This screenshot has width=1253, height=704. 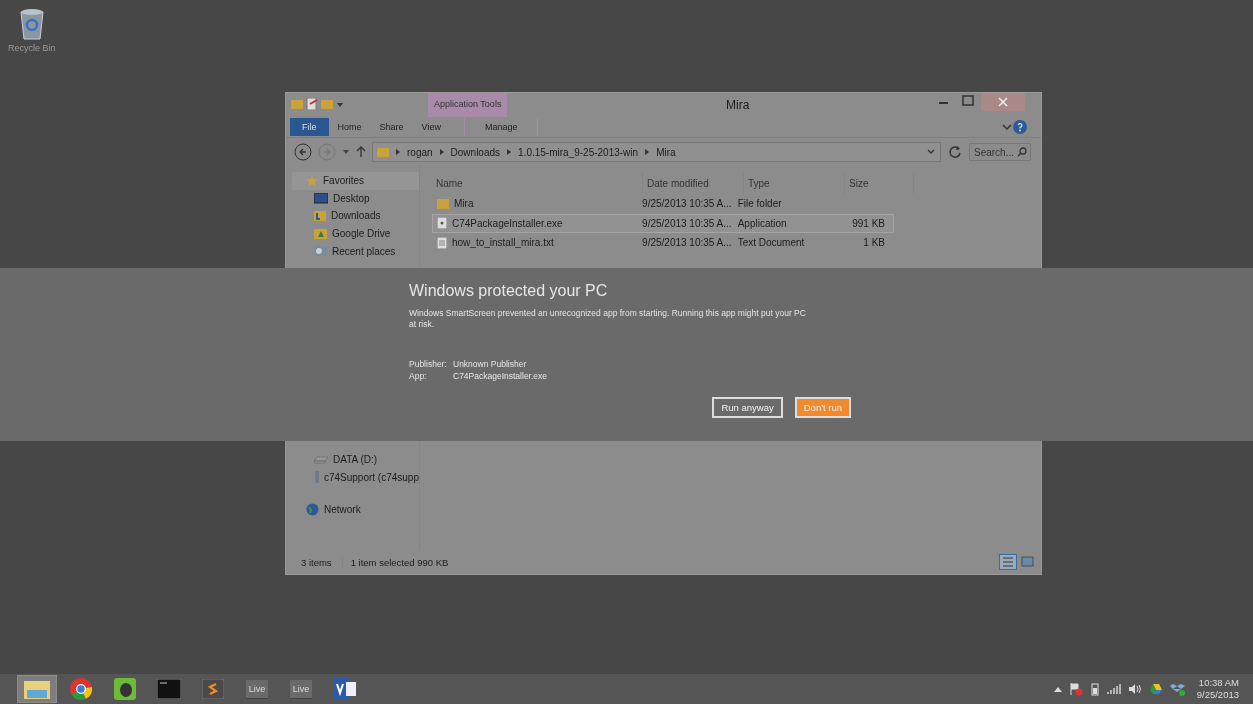 I want to click on text-file-icon, so click(x=442, y=243).